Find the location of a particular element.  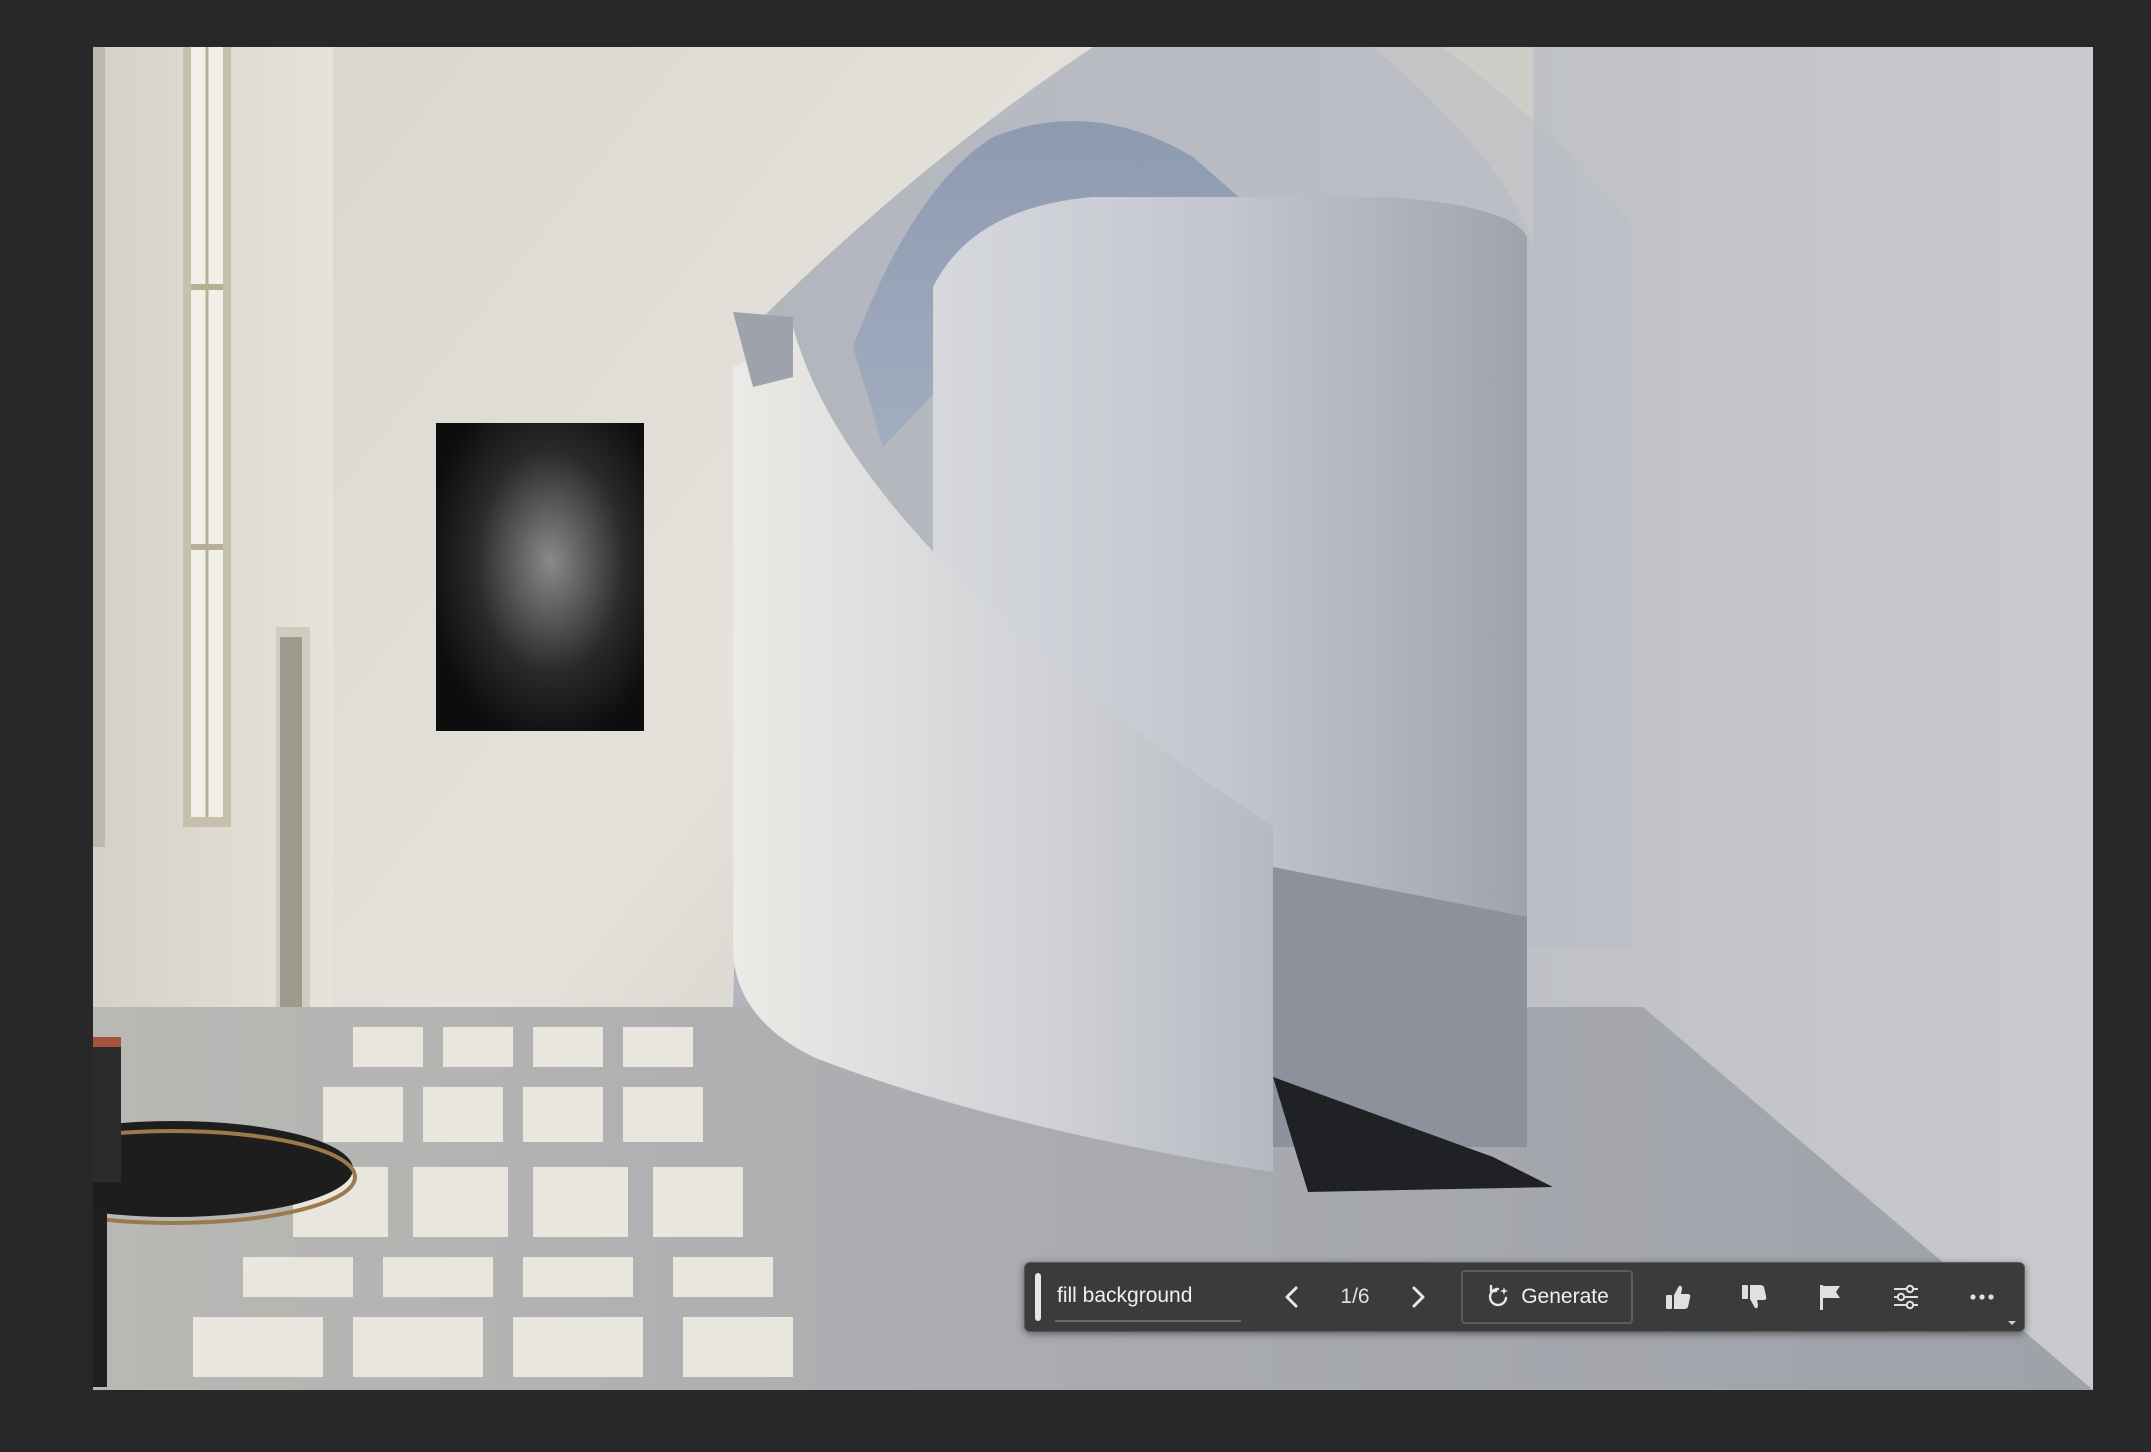

contextual-task-bar: fill background 1/6 Generate is located at coordinates (1524, 1297).